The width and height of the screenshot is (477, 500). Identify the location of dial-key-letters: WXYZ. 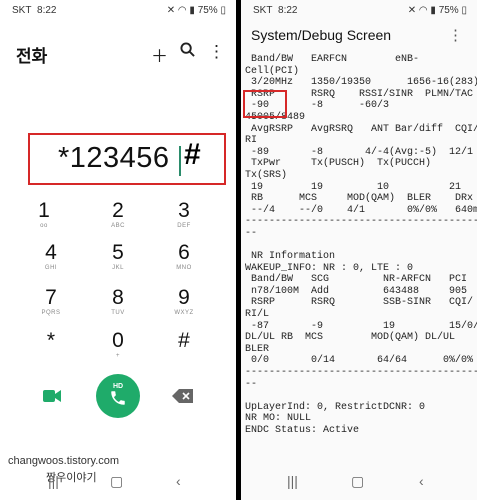
(184, 313).